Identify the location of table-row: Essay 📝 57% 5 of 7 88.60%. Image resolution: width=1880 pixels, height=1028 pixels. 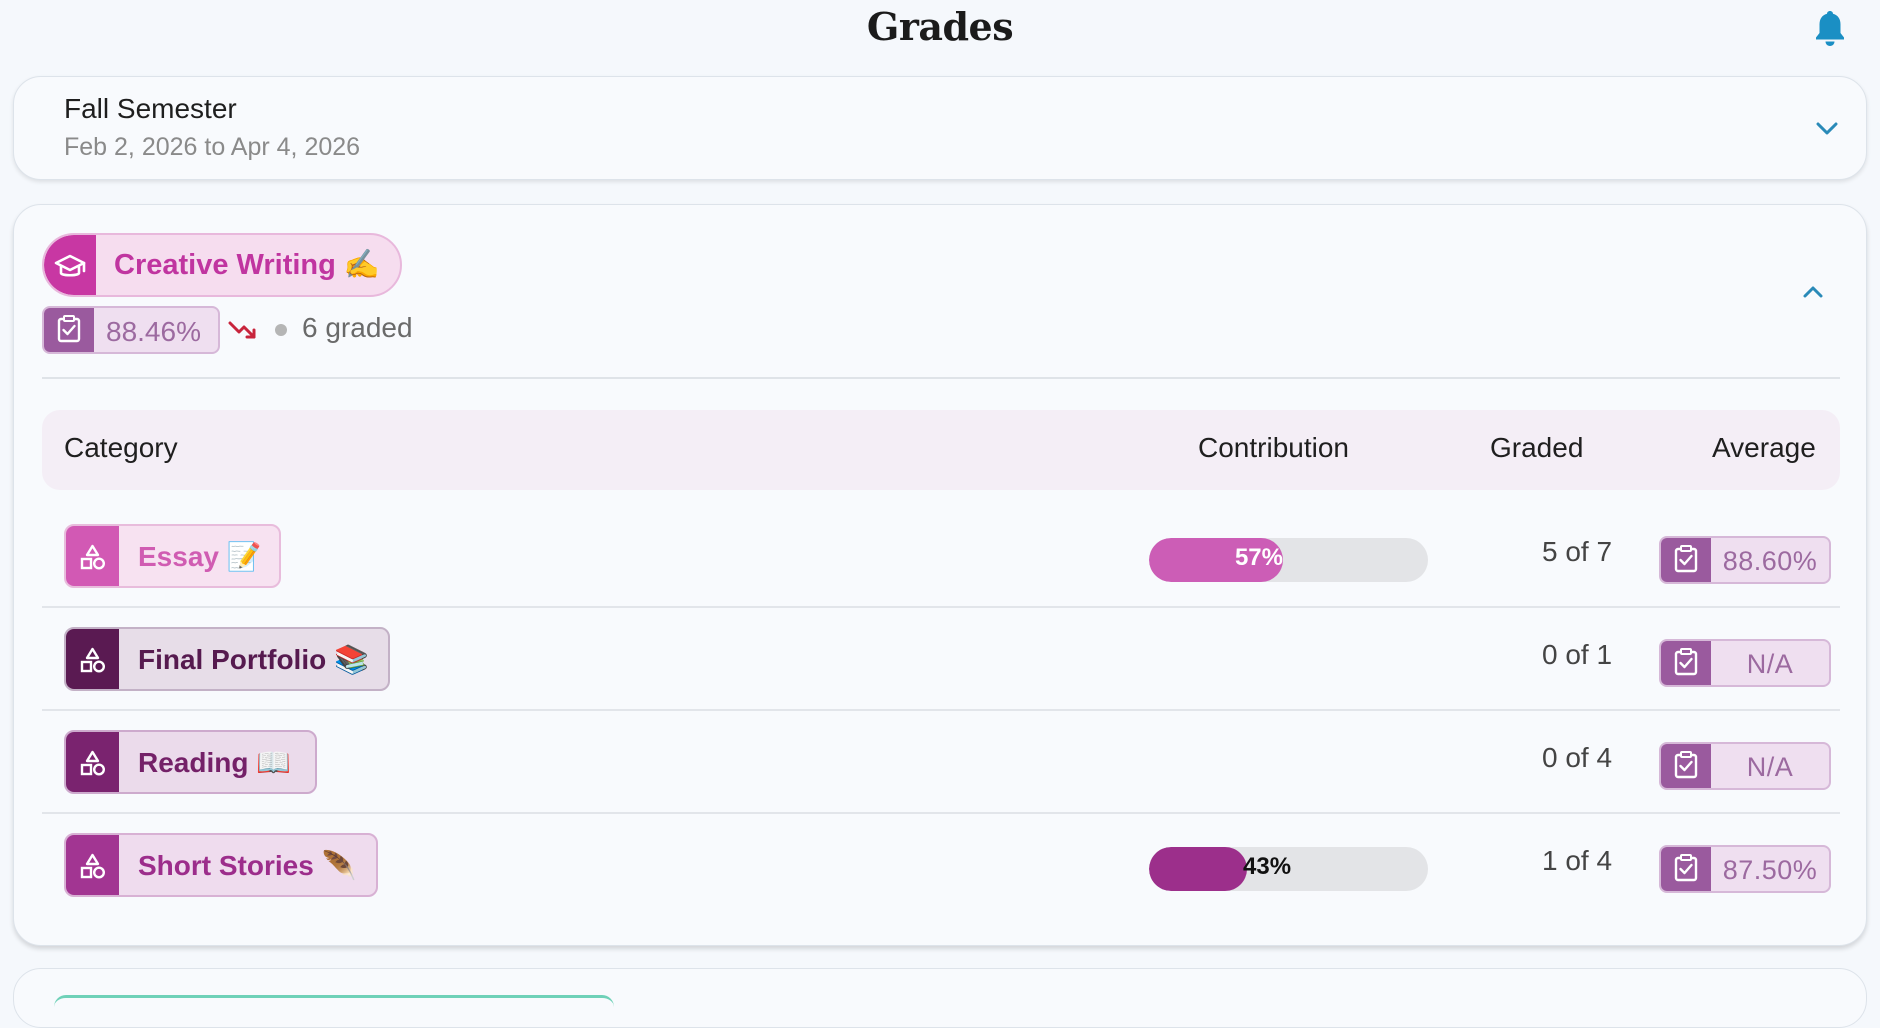
(941, 556).